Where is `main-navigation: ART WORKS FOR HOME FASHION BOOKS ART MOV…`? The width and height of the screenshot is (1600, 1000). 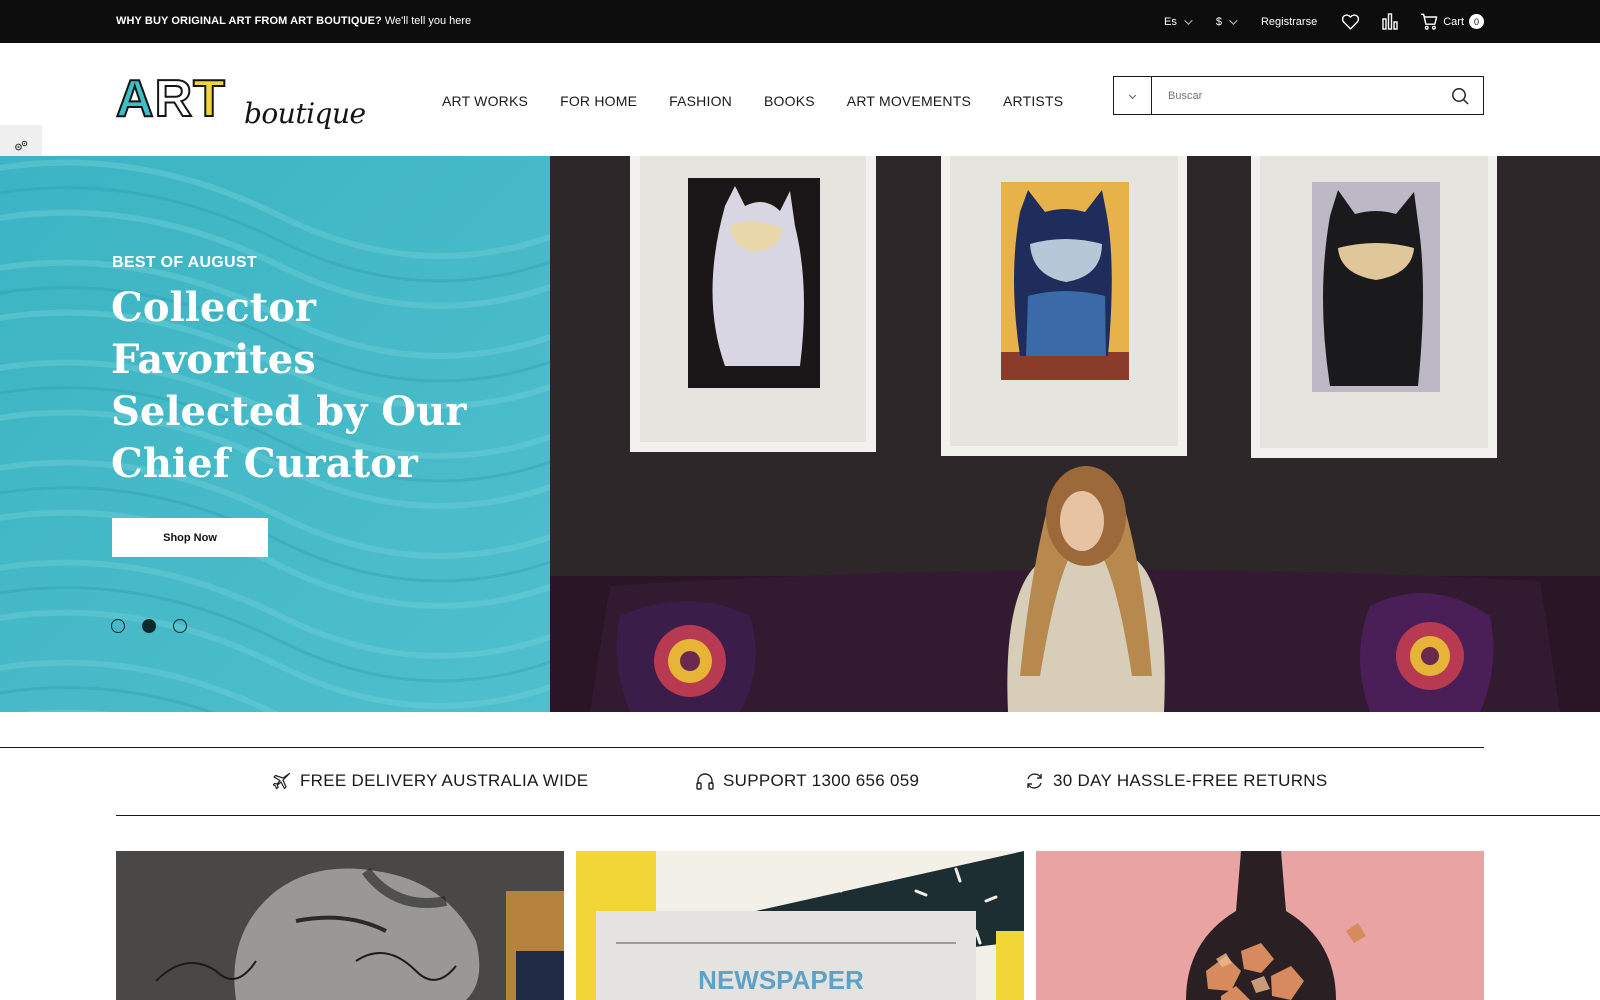
main-navigation: ART WORKS FOR HOME FASHION BOOKS ART MOV… is located at coordinates (768, 101).